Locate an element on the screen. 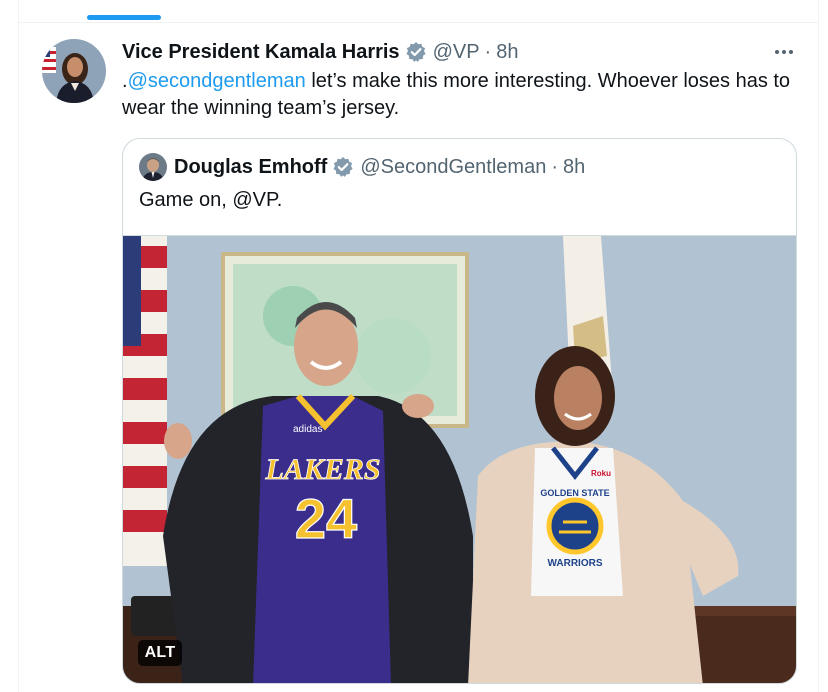 The width and height of the screenshot is (828, 692). jersey-number-text: 24 is located at coordinates (326, 518).